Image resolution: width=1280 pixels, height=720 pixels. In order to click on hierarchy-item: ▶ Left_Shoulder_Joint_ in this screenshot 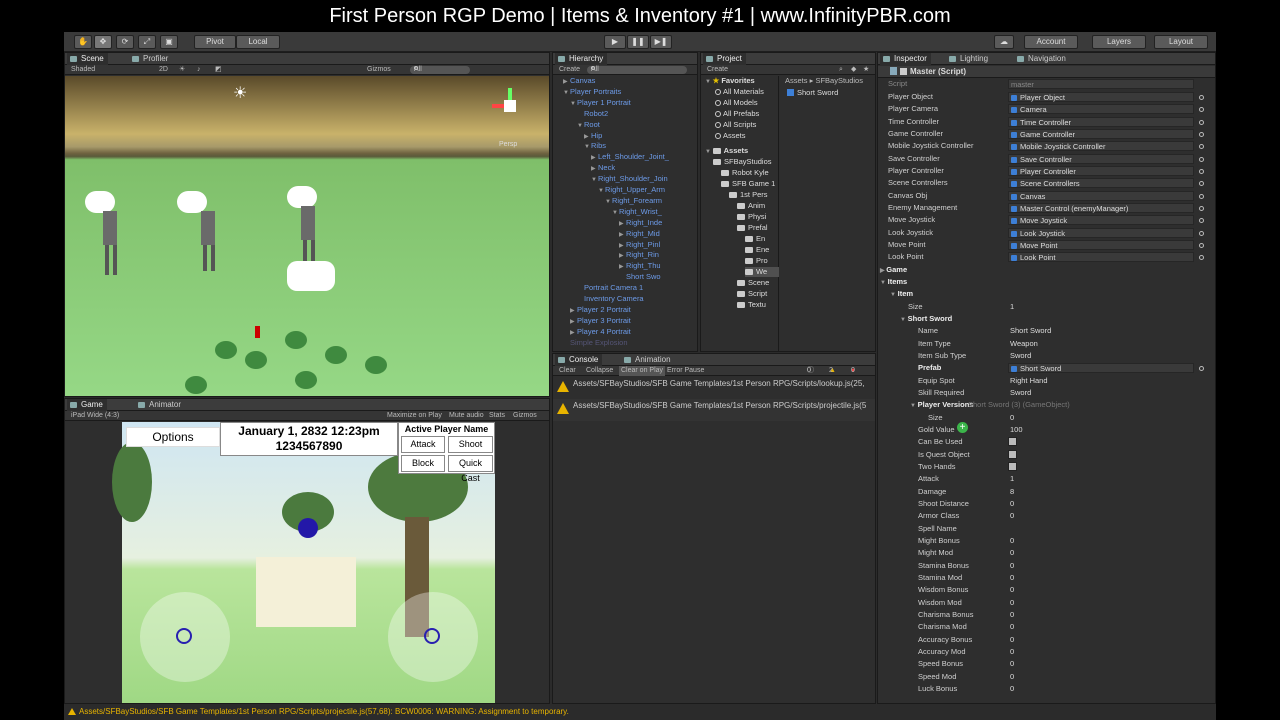, I will do `click(630, 157)`.